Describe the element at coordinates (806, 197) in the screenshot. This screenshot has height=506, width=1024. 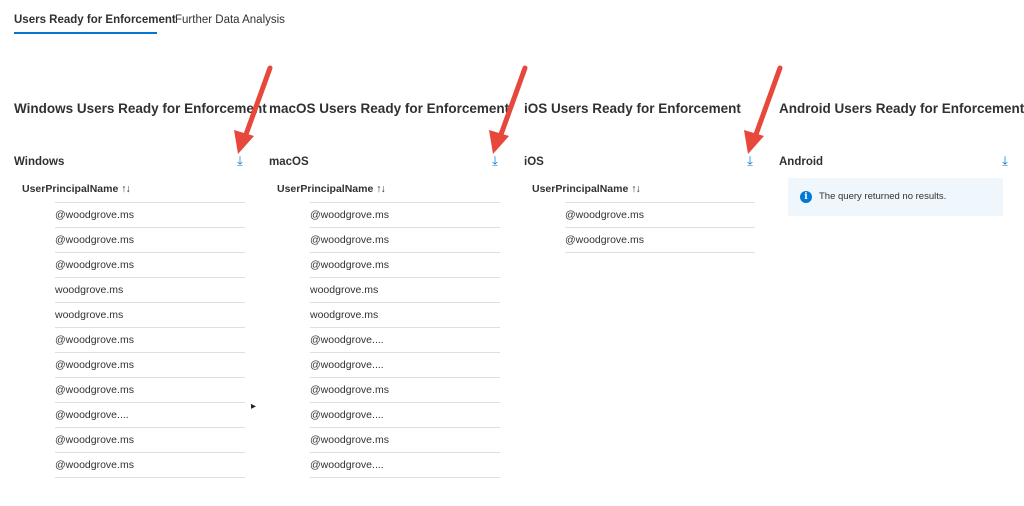
I see `info-icon: i` at that location.